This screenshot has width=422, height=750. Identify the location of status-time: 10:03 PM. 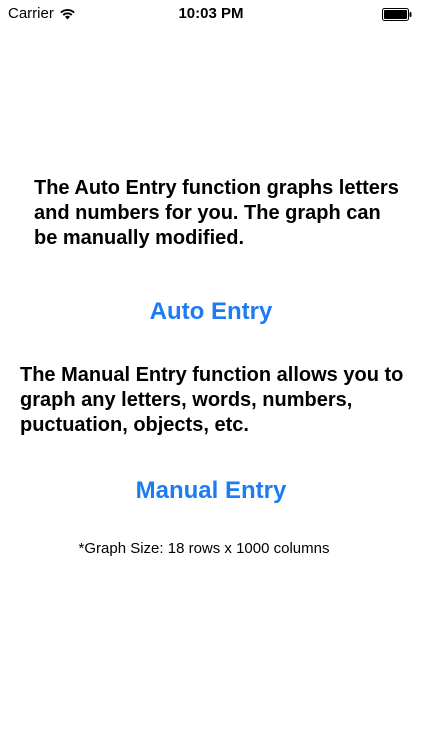
(211, 13).